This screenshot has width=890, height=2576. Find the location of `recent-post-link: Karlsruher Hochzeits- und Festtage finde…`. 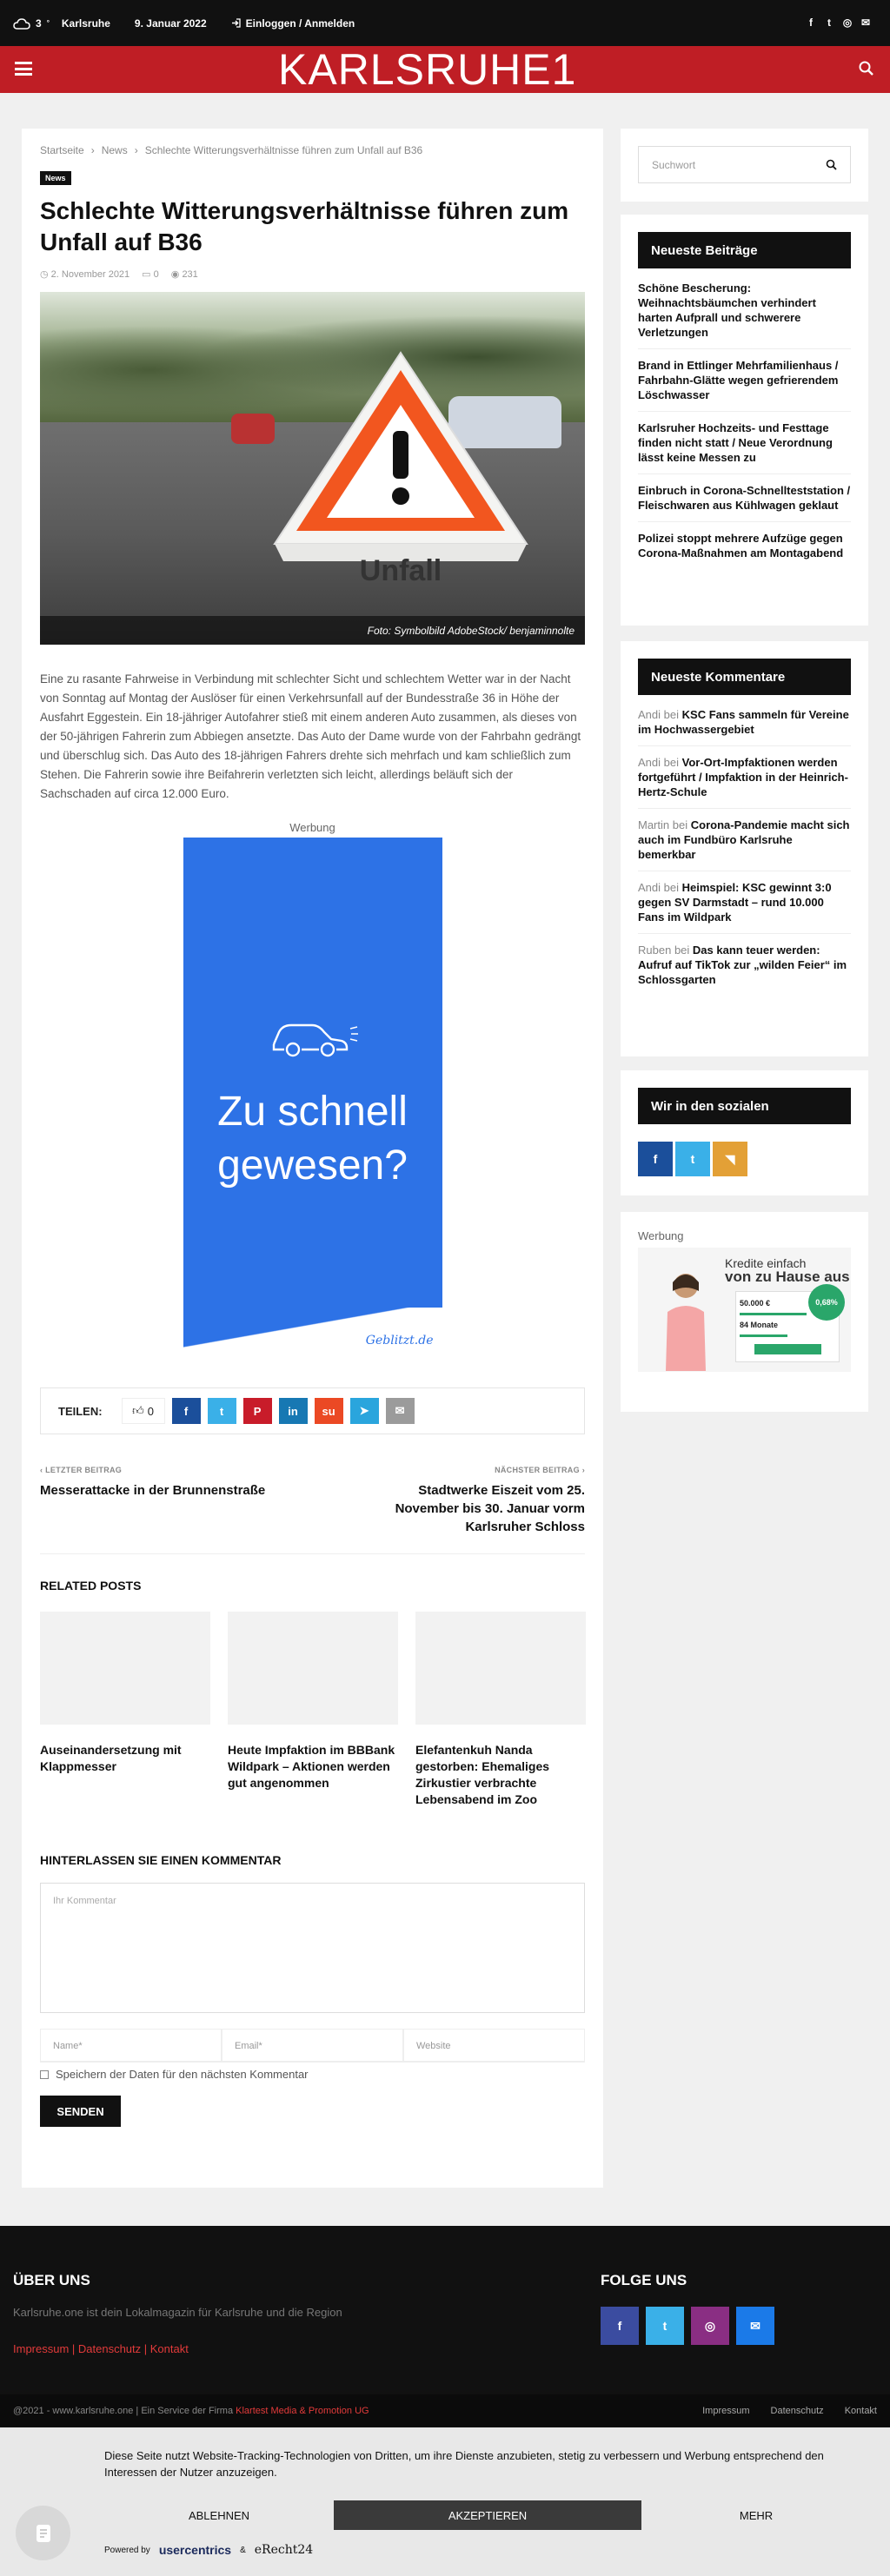

recent-post-link: Karlsruher Hochzeits- und Festtage finde… is located at coordinates (745, 443).